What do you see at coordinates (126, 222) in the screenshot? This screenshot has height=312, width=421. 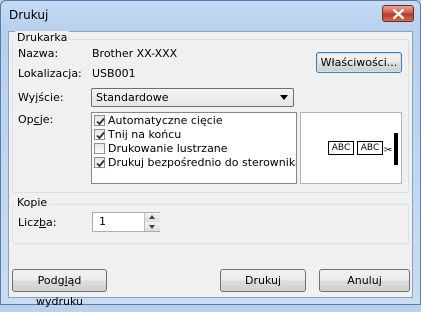 I see `copies-count-input: 1` at bounding box center [126, 222].